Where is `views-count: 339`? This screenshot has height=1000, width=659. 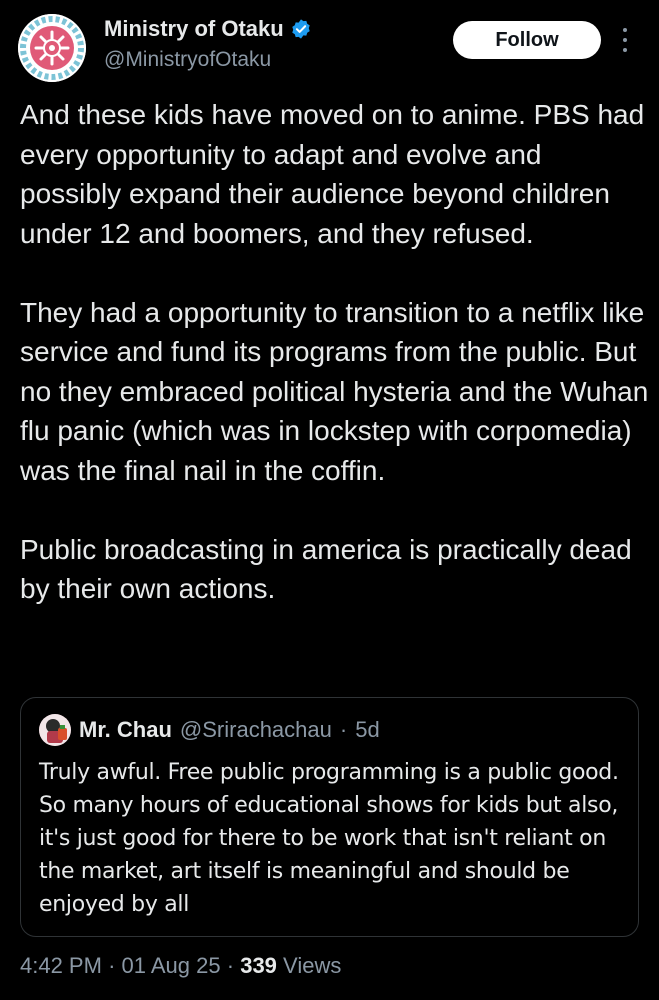
views-count: 339 is located at coordinates (258, 965).